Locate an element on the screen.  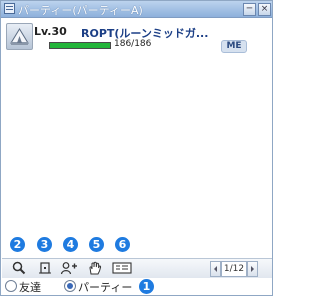
prev-page-button is located at coordinates (215, 269).